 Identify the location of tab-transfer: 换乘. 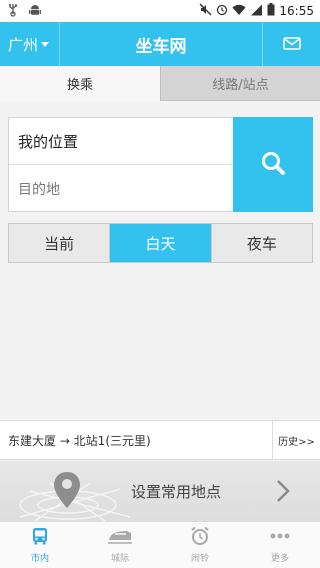
(80, 83).